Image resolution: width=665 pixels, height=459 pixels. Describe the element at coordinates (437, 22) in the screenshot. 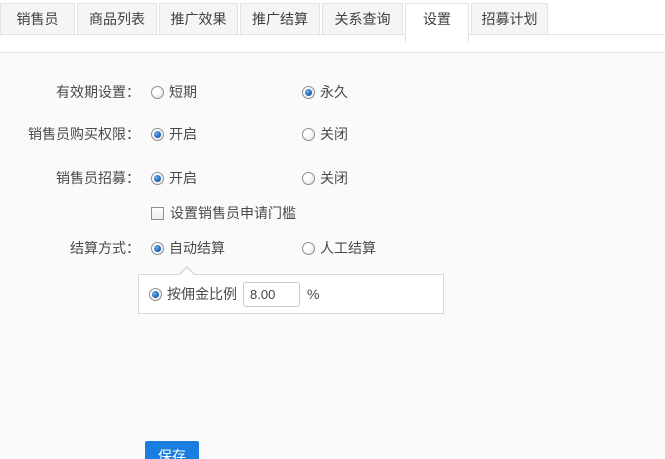

I see `tab-settings: 设置` at that location.